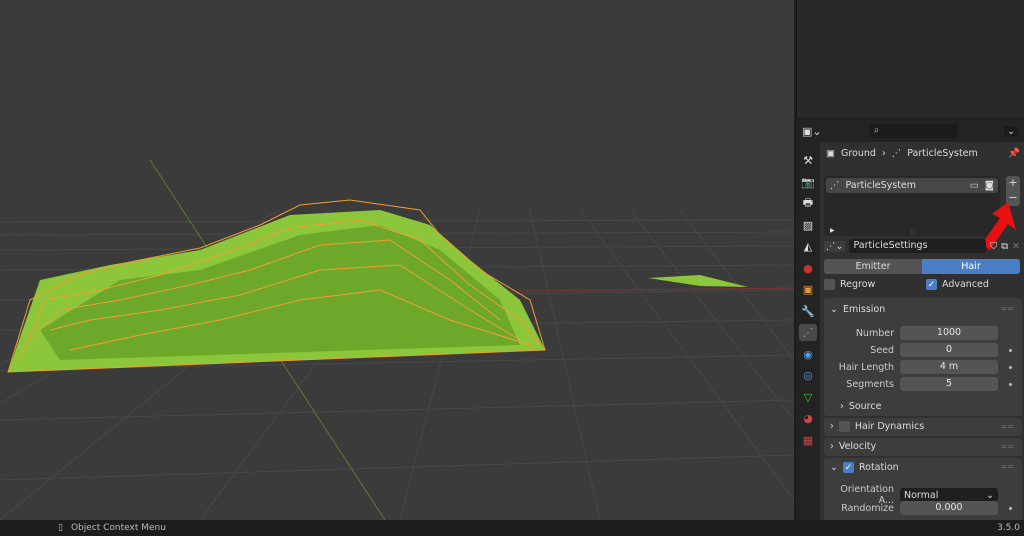  What do you see at coordinates (913, 232) in the screenshot?
I see `resize-grip: :::` at bounding box center [913, 232].